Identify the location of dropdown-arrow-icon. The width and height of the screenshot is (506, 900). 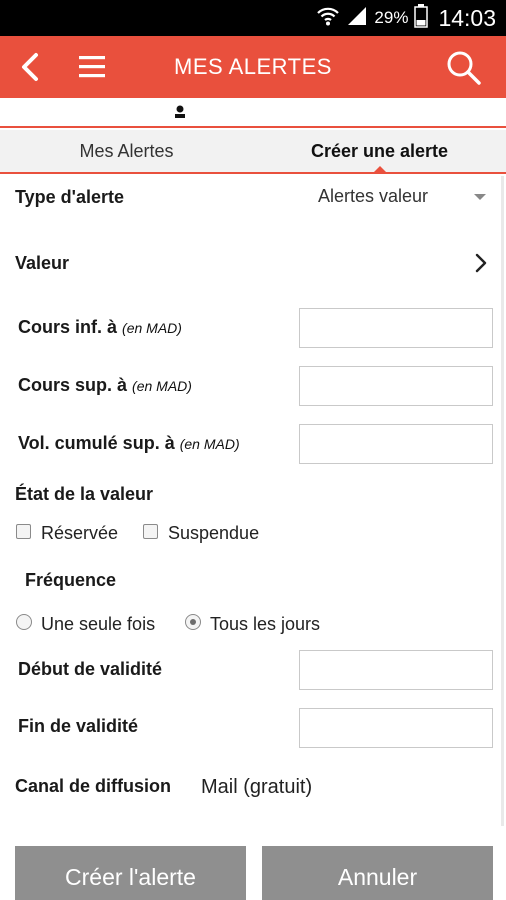
(480, 197).